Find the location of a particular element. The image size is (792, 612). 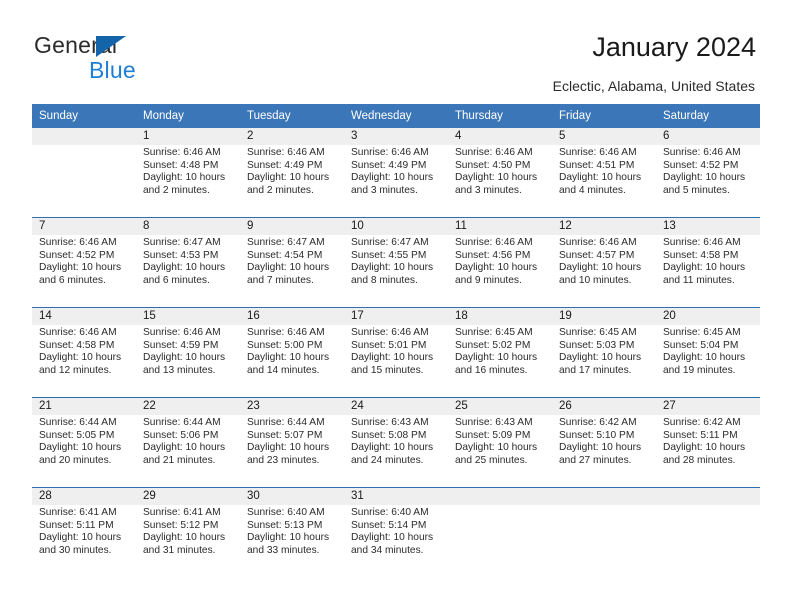

sunset-time: Sunset: 5:09 PM is located at coordinates (493, 435).